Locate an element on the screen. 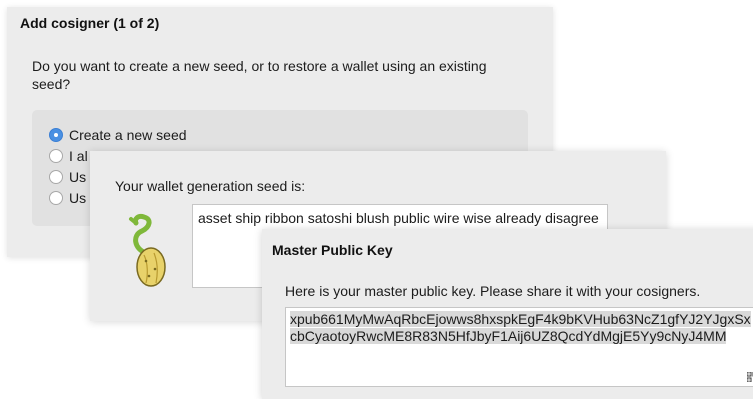 The width and height of the screenshot is (753, 399). seed-label: Your wallet generation seed is: is located at coordinates (210, 186).